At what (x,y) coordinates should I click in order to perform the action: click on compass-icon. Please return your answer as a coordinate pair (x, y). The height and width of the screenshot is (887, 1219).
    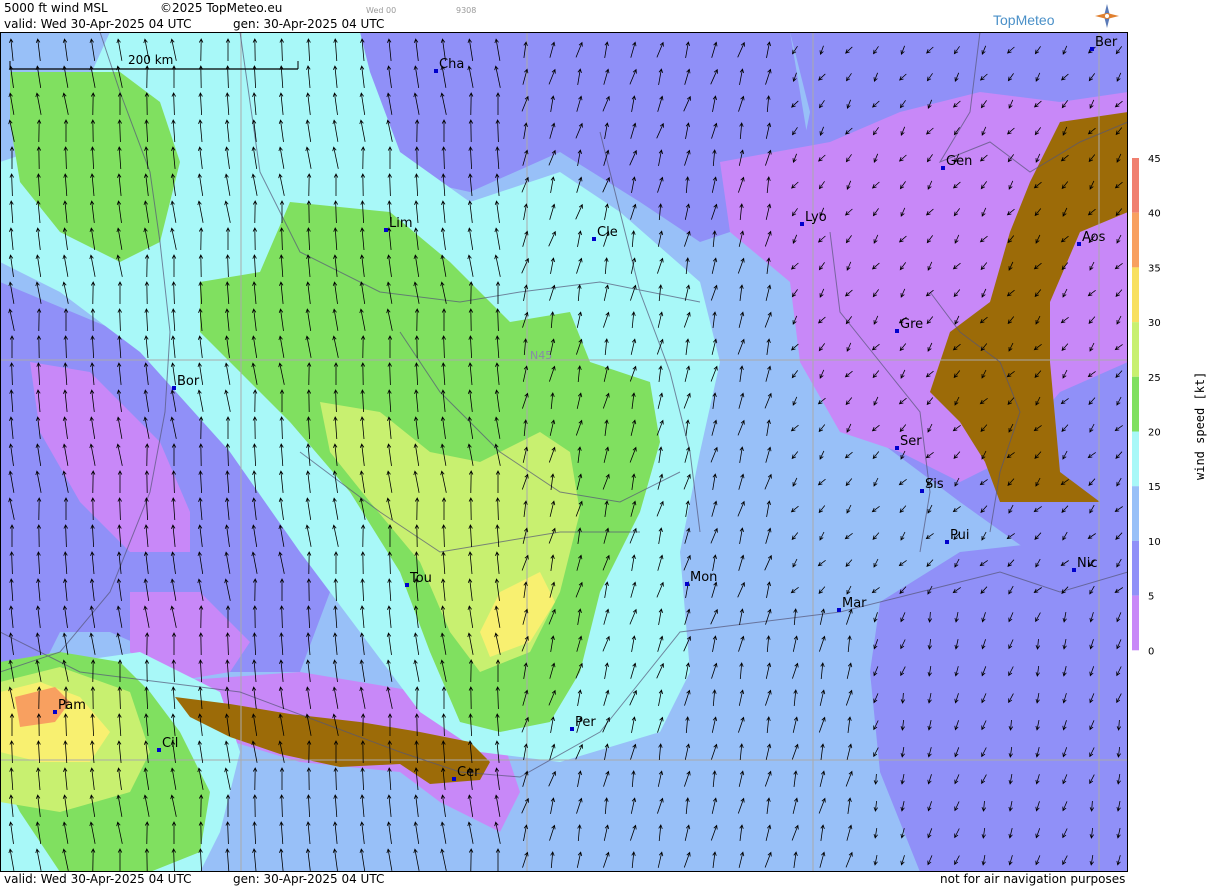
    Looking at the image, I should click on (1107, 16).